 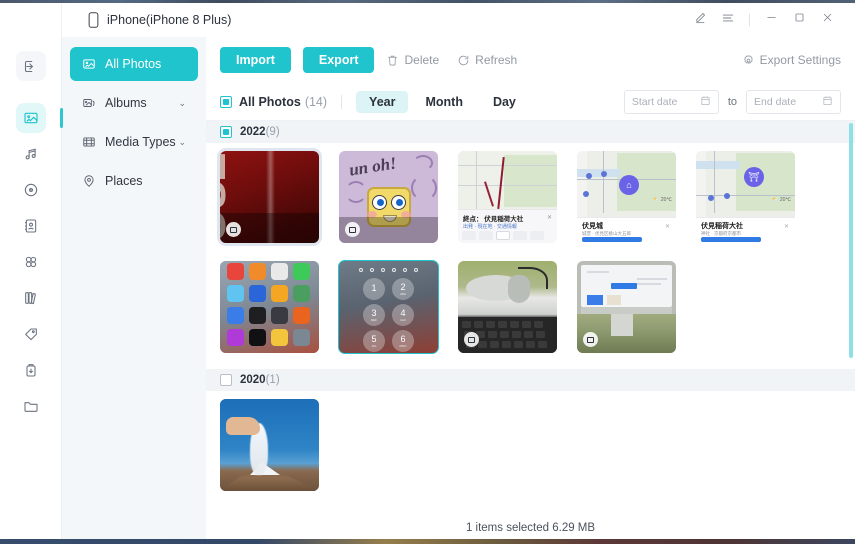 I want to click on photo-nescafe-sign-video: ESCAF, so click(x=269, y=197).